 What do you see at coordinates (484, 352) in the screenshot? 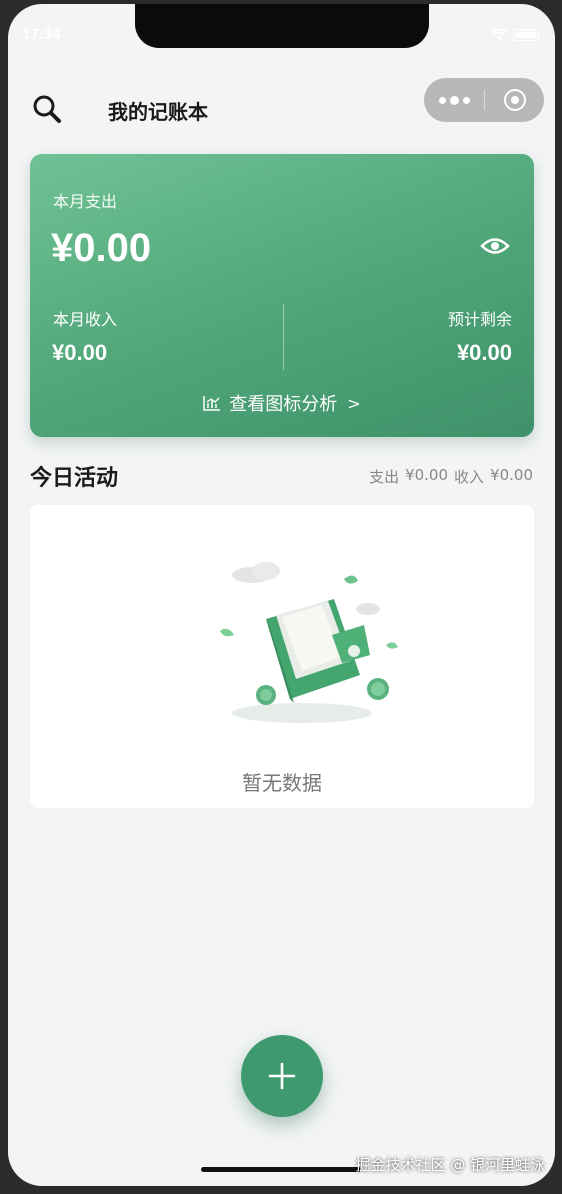
I see `remaining-amount: ¥0.00` at bounding box center [484, 352].